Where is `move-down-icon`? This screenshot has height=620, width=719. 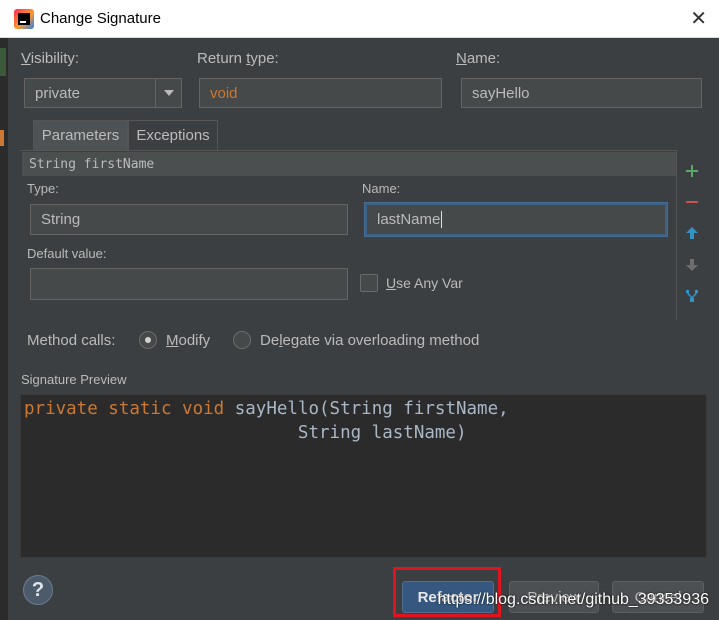
move-down-icon is located at coordinates (692, 265).